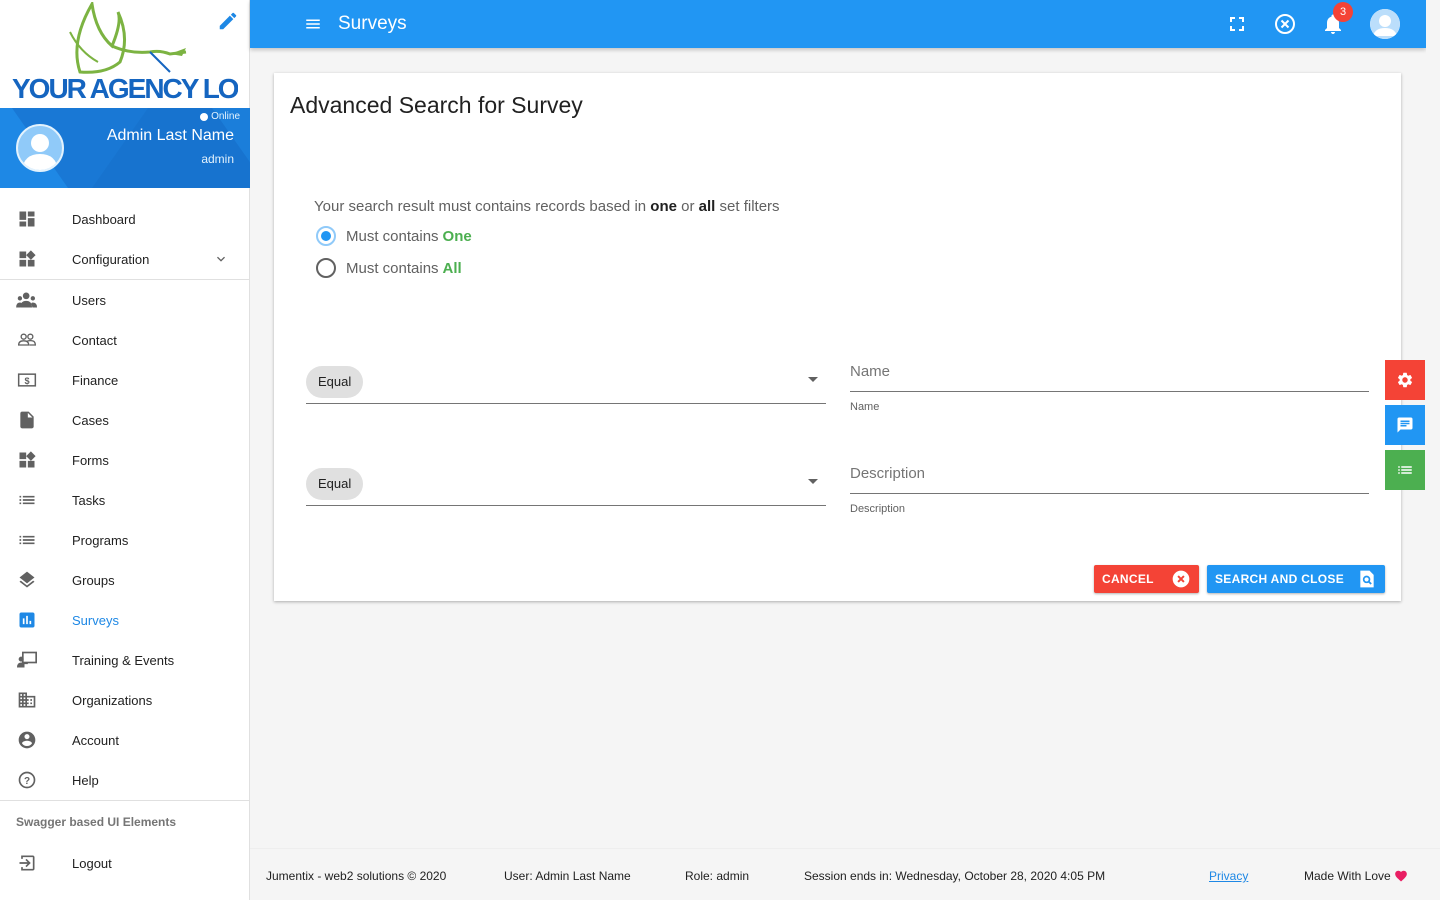 Image resolution: width=1440 pixels, height=900 pixels. I want to click on sidebar-item-contact: Contact, so click(124, 340).